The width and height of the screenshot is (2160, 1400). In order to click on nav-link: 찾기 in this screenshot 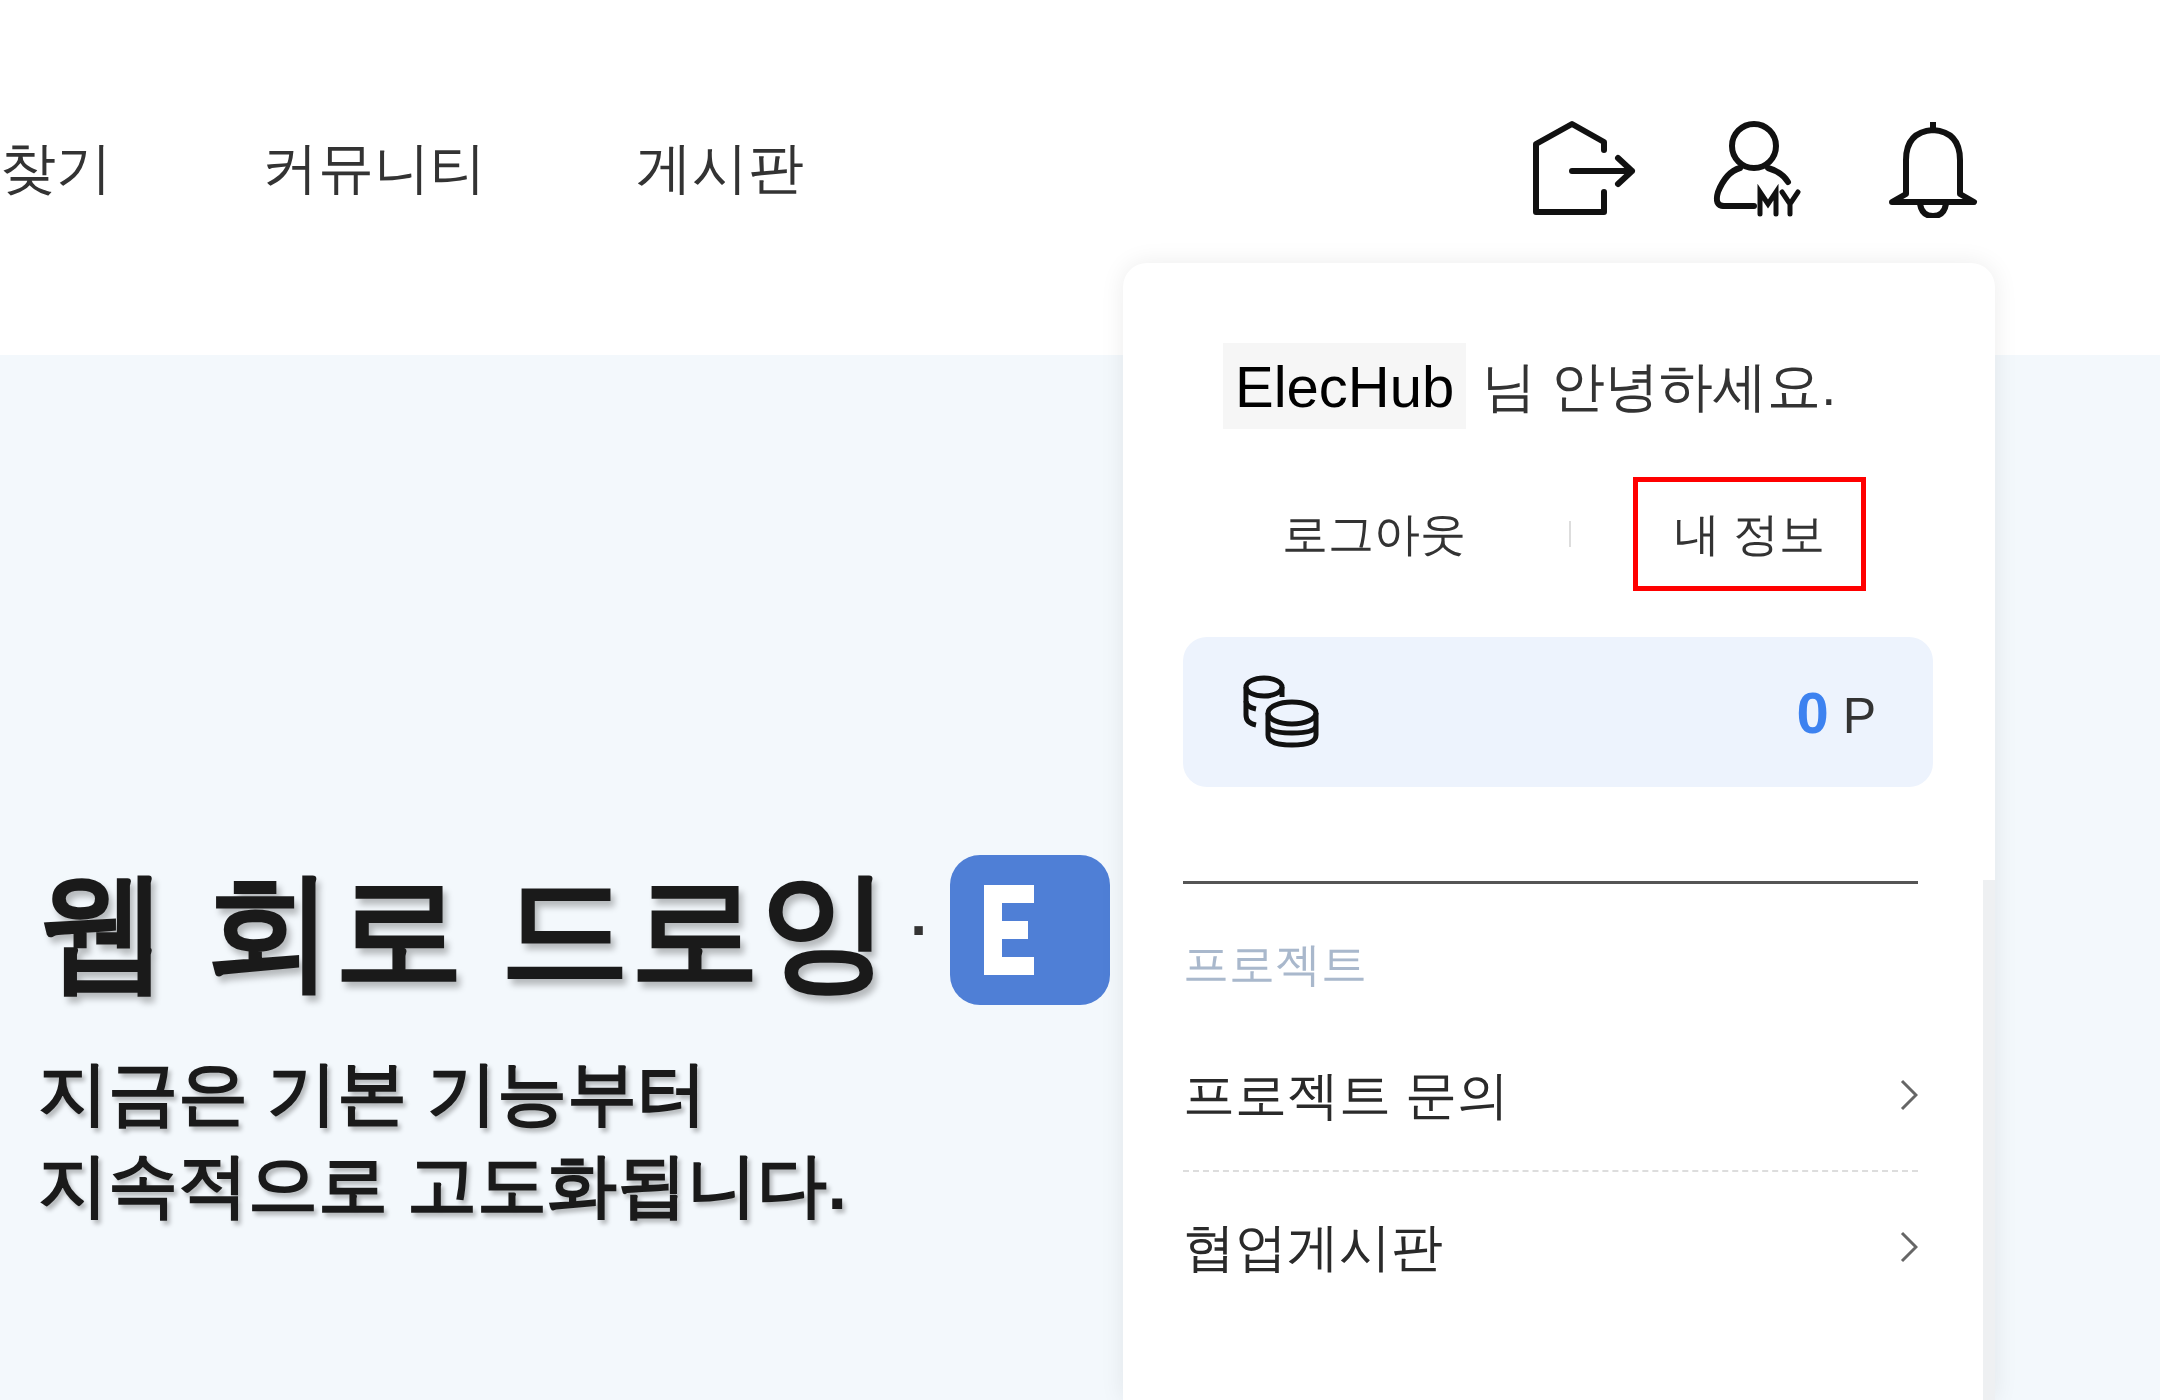, I will do `click(56, 168)`.